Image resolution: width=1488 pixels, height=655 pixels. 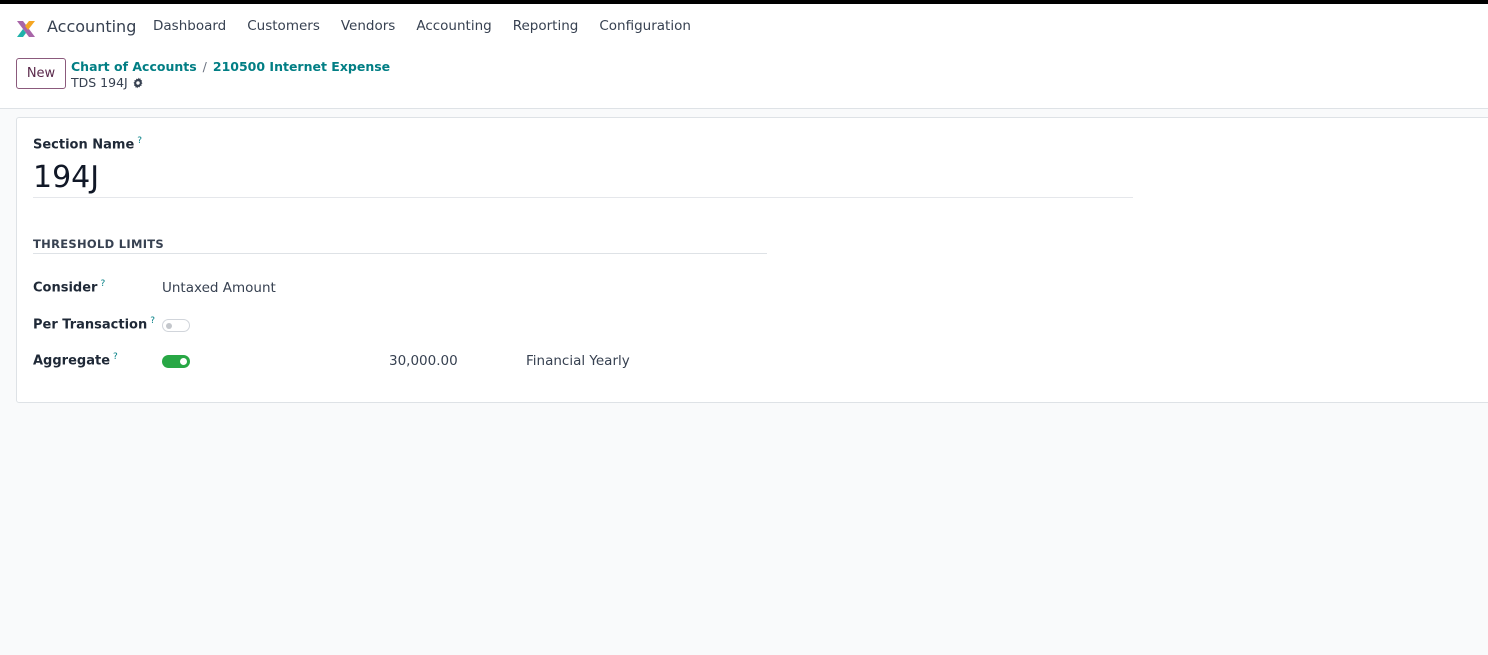 What do you see at coordinates (134, 66) in the screenshot?
I see `breadcrumb-chart-of-accounts: Chart of Accounts` at bounding box center [134, 66].